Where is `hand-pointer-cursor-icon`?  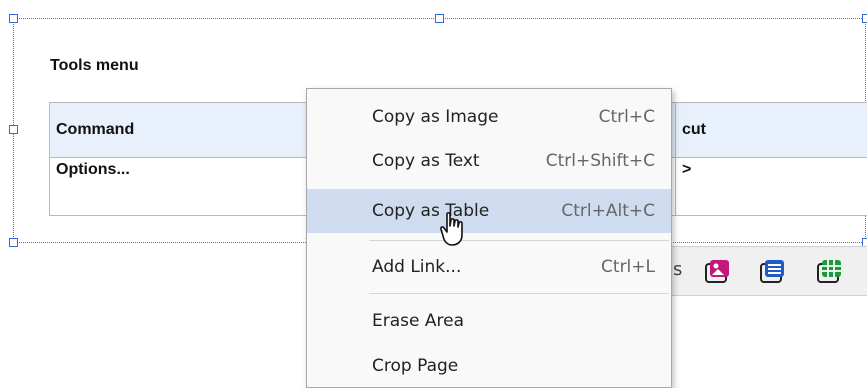 hand-pointer-cursor-icon is located at coordinates (453, 229).